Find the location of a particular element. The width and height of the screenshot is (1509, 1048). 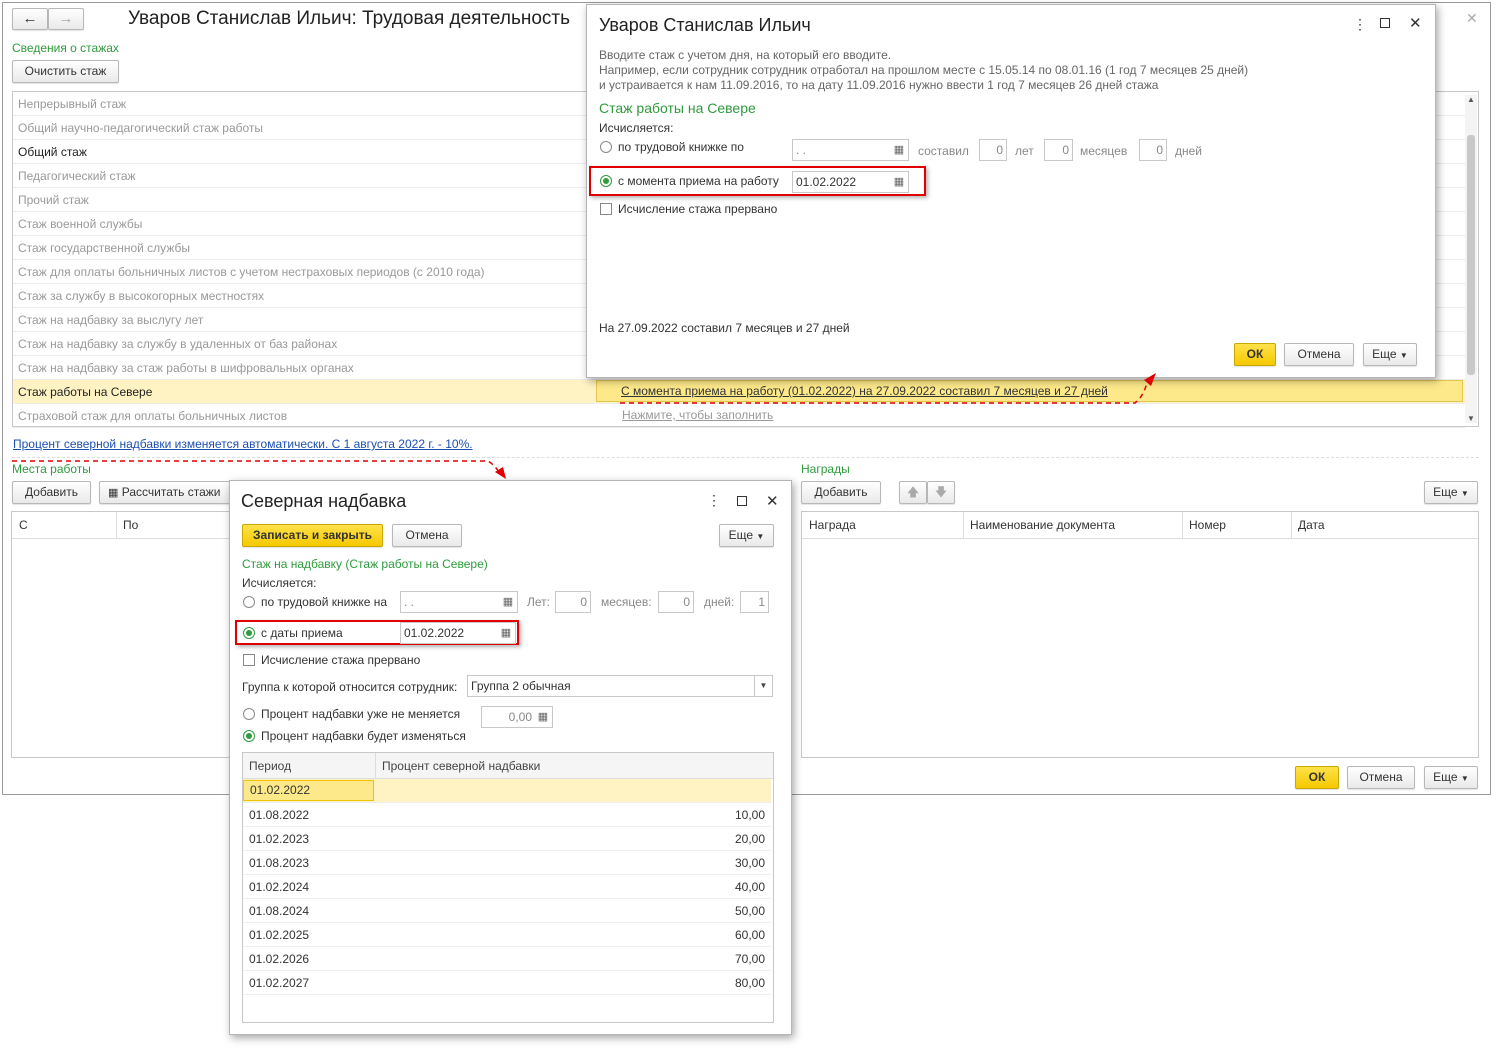

arrow-to-dialog2 is located at coordinates (256, 467).